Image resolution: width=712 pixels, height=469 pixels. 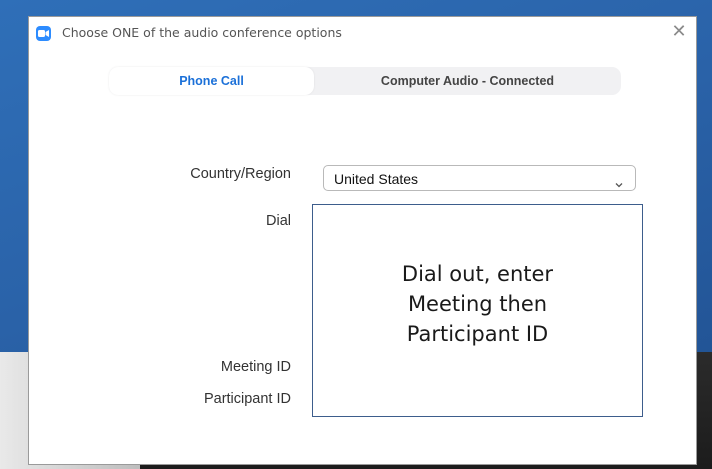 I want to click on chevron-down-icon, so click(x=619, y=184).